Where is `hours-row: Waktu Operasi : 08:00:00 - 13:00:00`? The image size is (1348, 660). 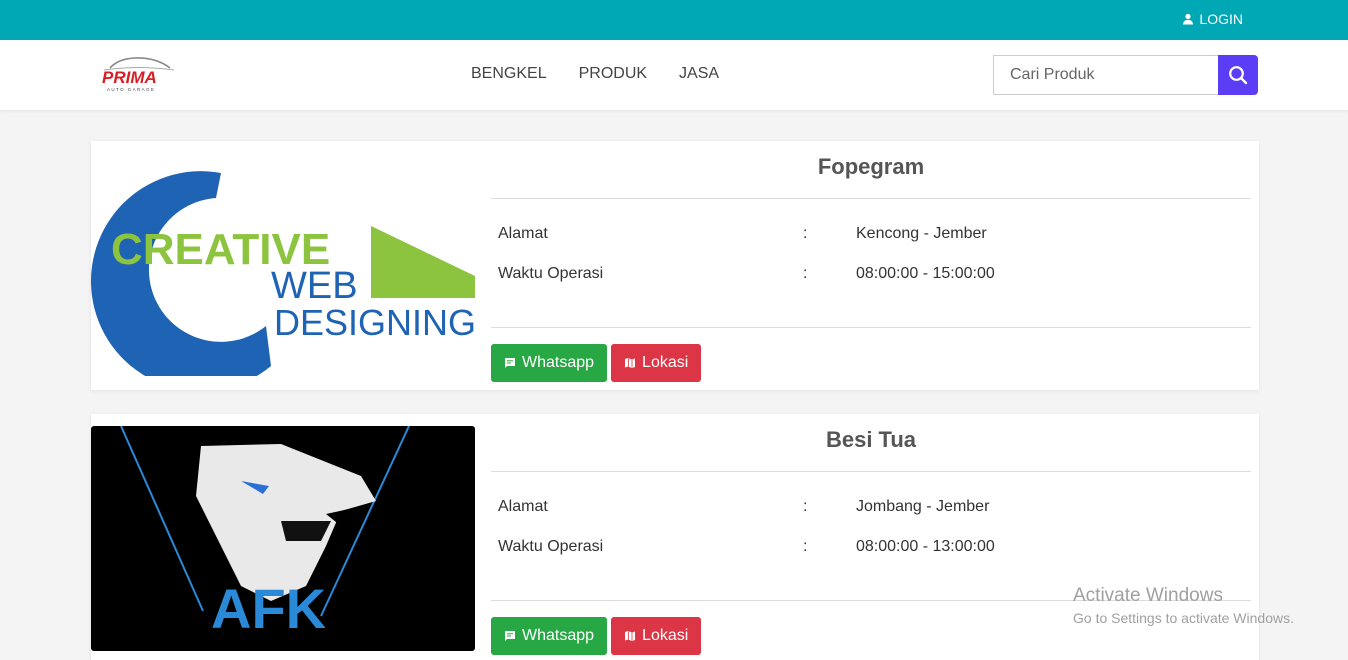 hours-row: Waktu Operasi : 08:00:00 - 13:00:00 is located at coordinates (746, 547).